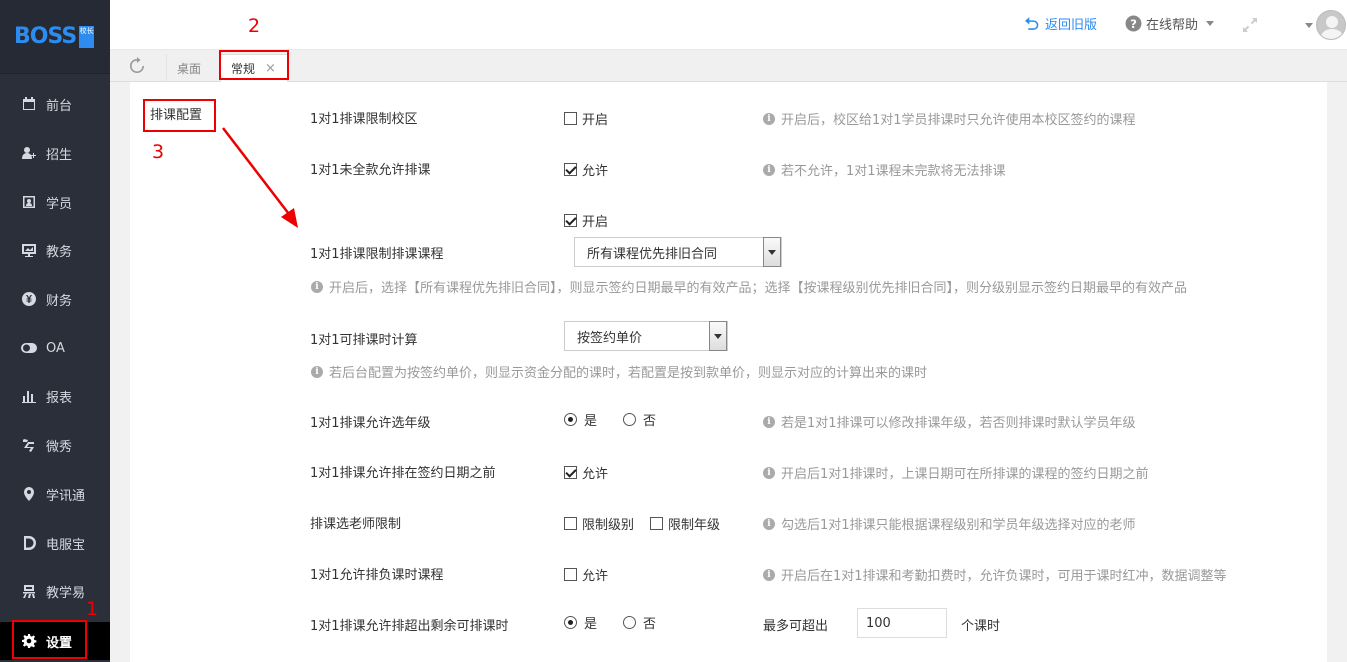 Image resolution: width=1347 pixels, height=662 pixels. Describe the element at coordinates (364, 340) in the screenshot. I see `setting-label: 1对1可排课时计算` at that location.